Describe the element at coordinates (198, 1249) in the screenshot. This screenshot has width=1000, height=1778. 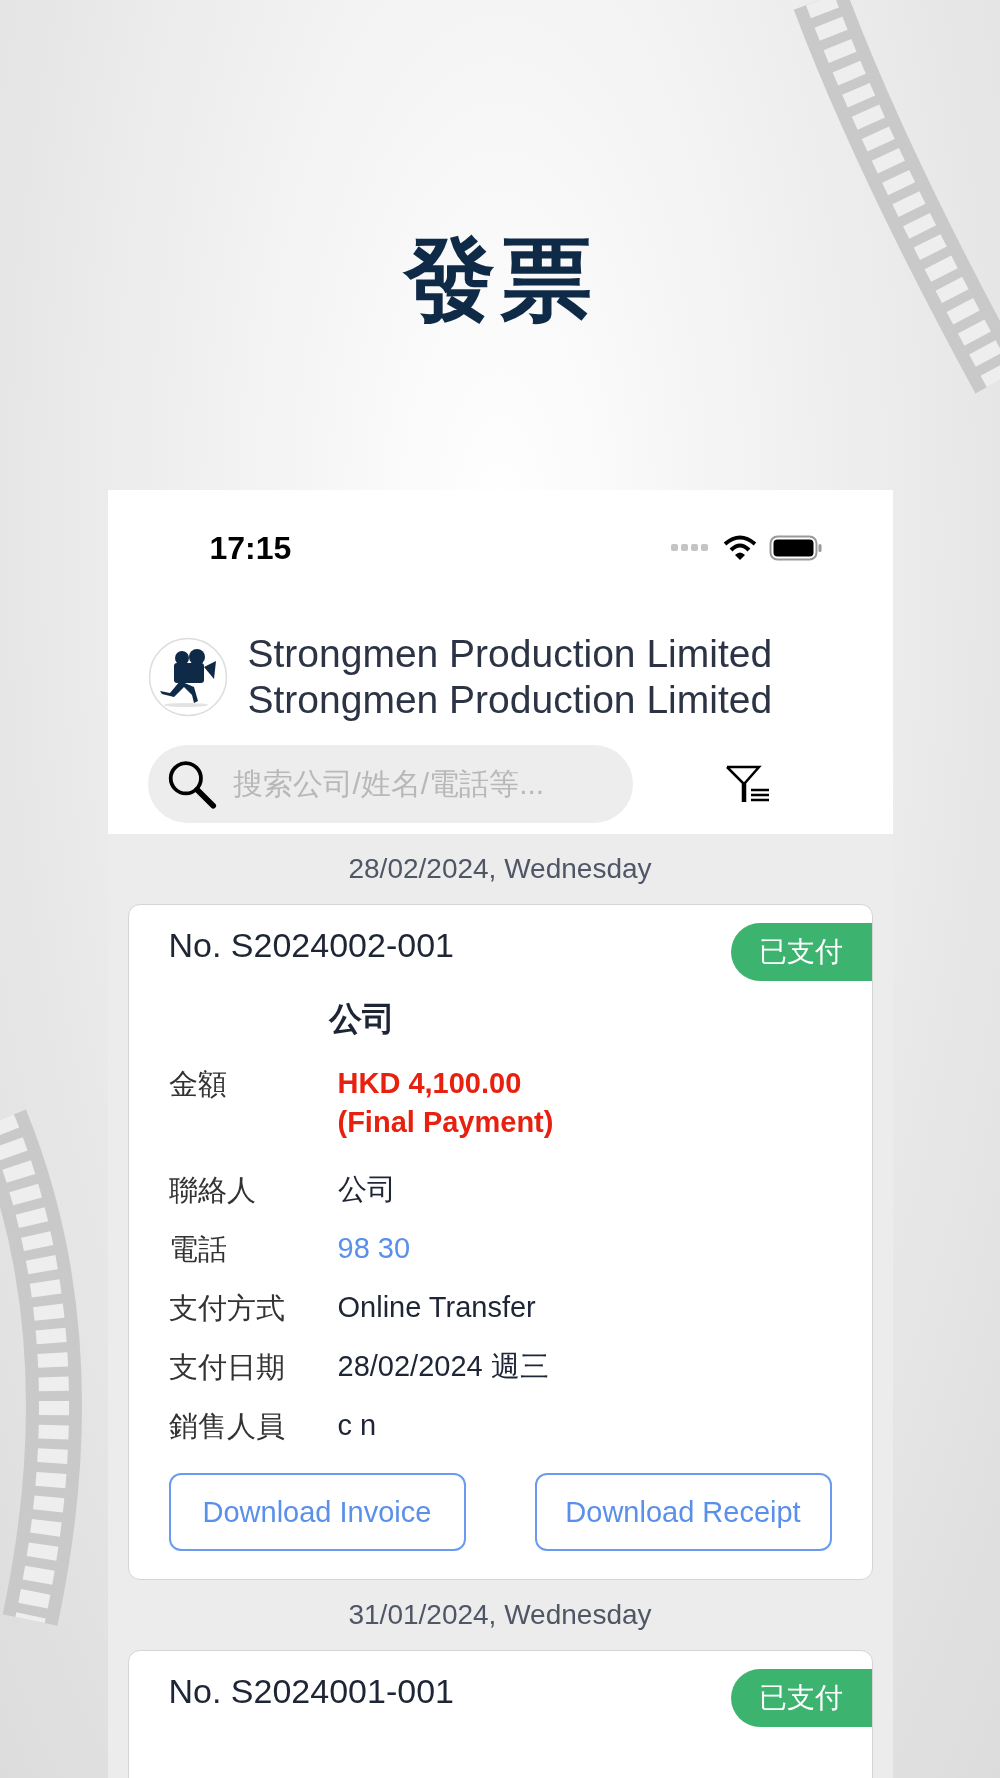
I see `field-label: 電話` at that location.